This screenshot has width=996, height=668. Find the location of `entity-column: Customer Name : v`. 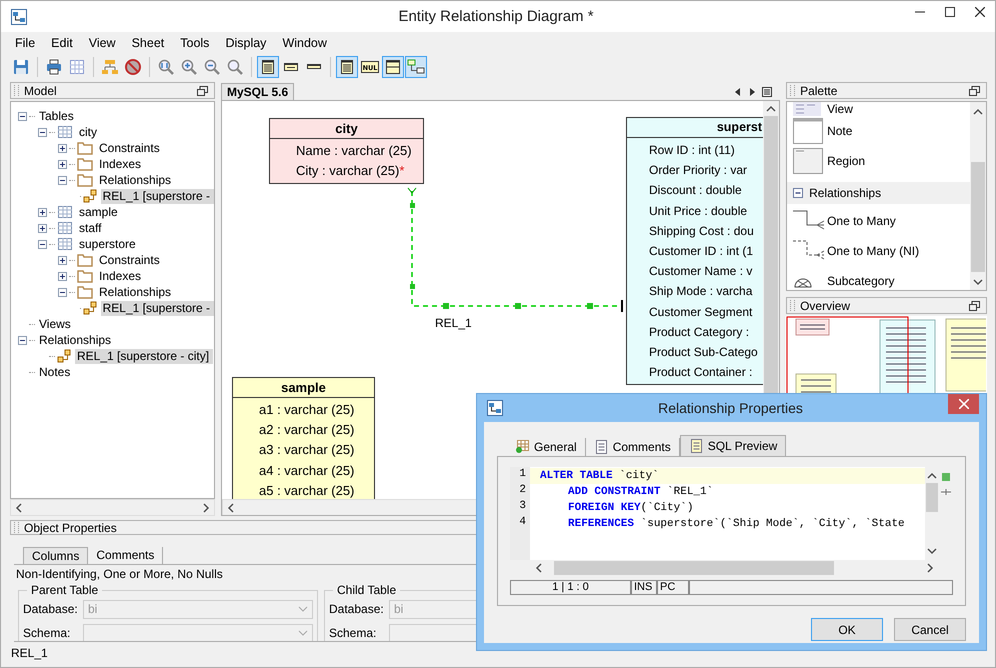

entity-column: Customer Name : v is located at coordinates (706, 271).